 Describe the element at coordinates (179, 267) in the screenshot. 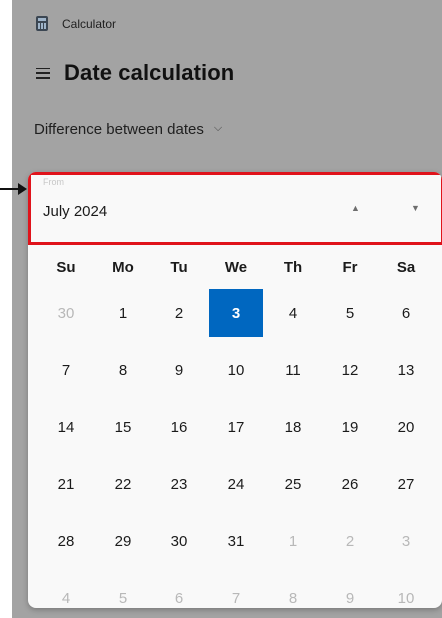

I see `weekday-label: Tu` at that location.